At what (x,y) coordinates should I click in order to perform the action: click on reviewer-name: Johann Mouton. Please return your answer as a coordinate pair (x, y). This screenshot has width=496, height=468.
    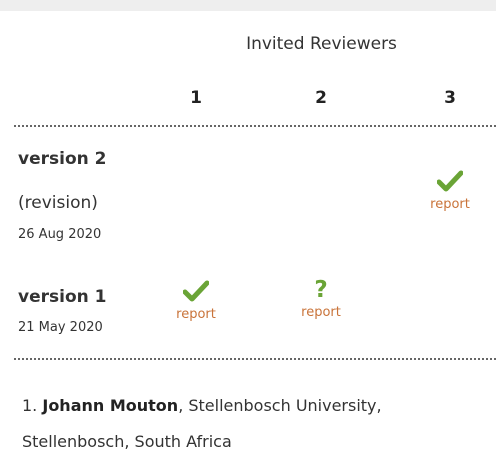
    Looking at the image, I should click on (110, 405).